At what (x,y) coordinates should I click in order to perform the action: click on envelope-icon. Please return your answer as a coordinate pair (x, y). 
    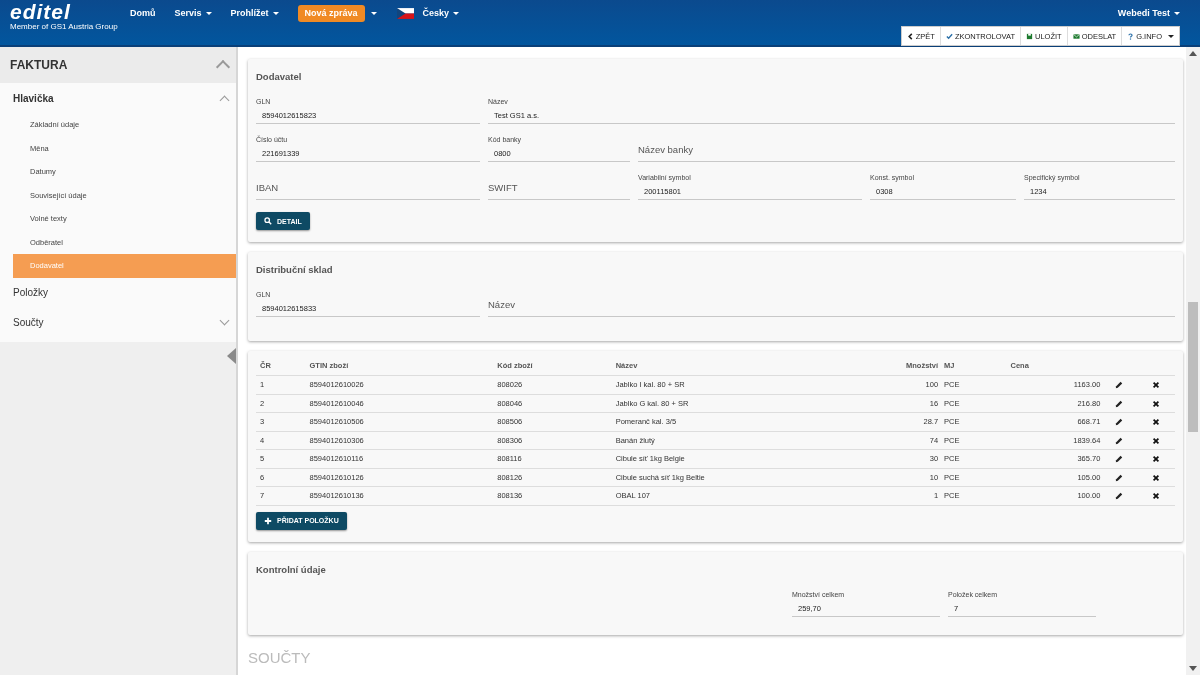
    Looking at the image, I should click on (1076, 36).